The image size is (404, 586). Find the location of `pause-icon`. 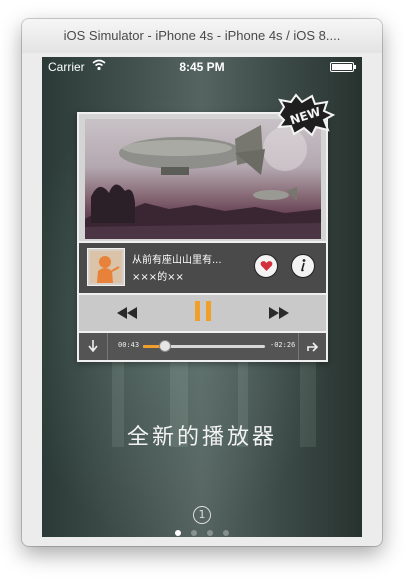

pause-icon is located at coordinates (203, 313).